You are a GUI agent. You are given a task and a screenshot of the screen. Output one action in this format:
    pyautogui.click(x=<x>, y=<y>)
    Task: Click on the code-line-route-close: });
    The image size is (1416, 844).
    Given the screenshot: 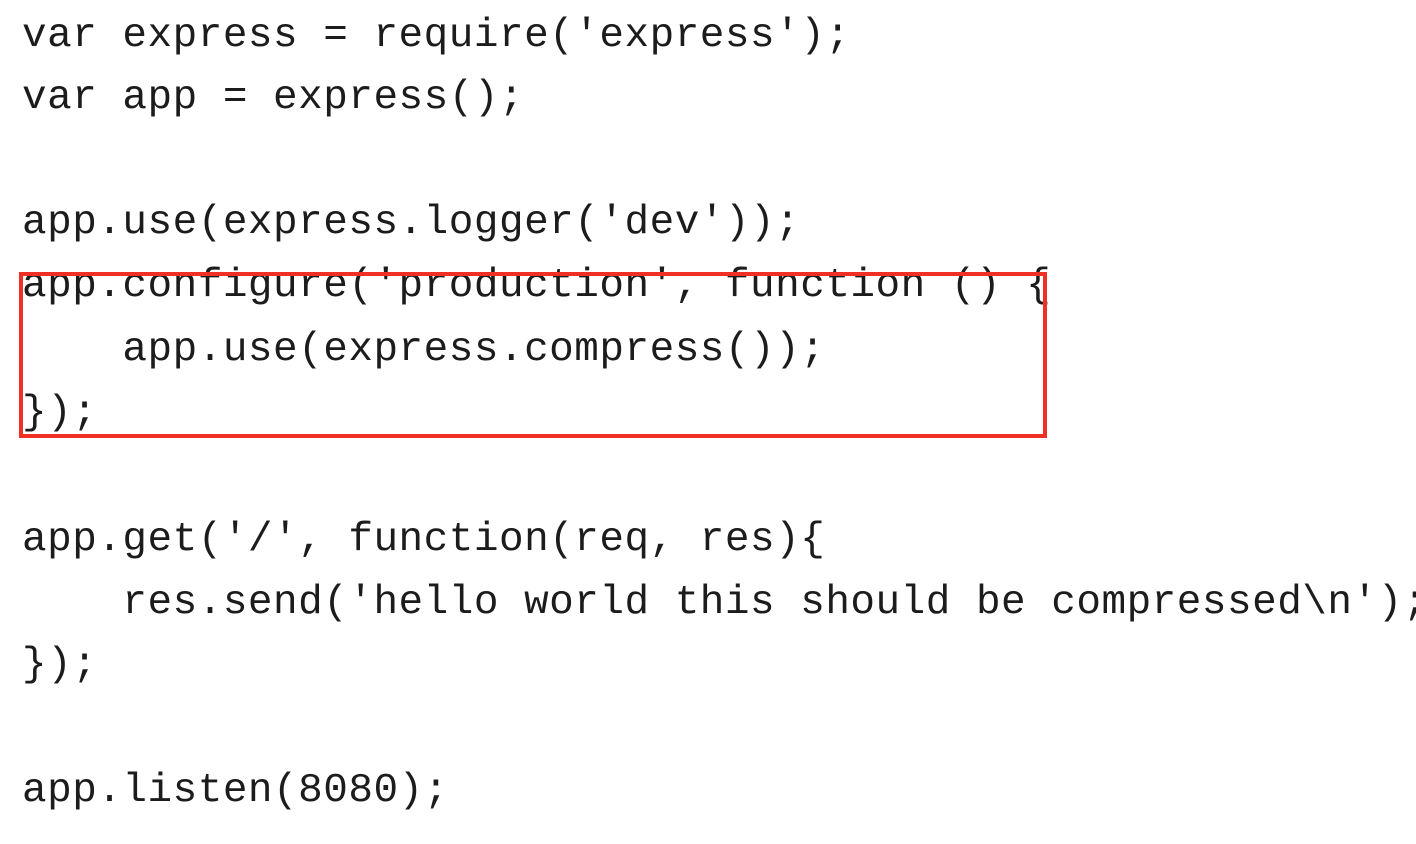 What is the action you would take?
    pyautogui.click(x=60, y=665)
    